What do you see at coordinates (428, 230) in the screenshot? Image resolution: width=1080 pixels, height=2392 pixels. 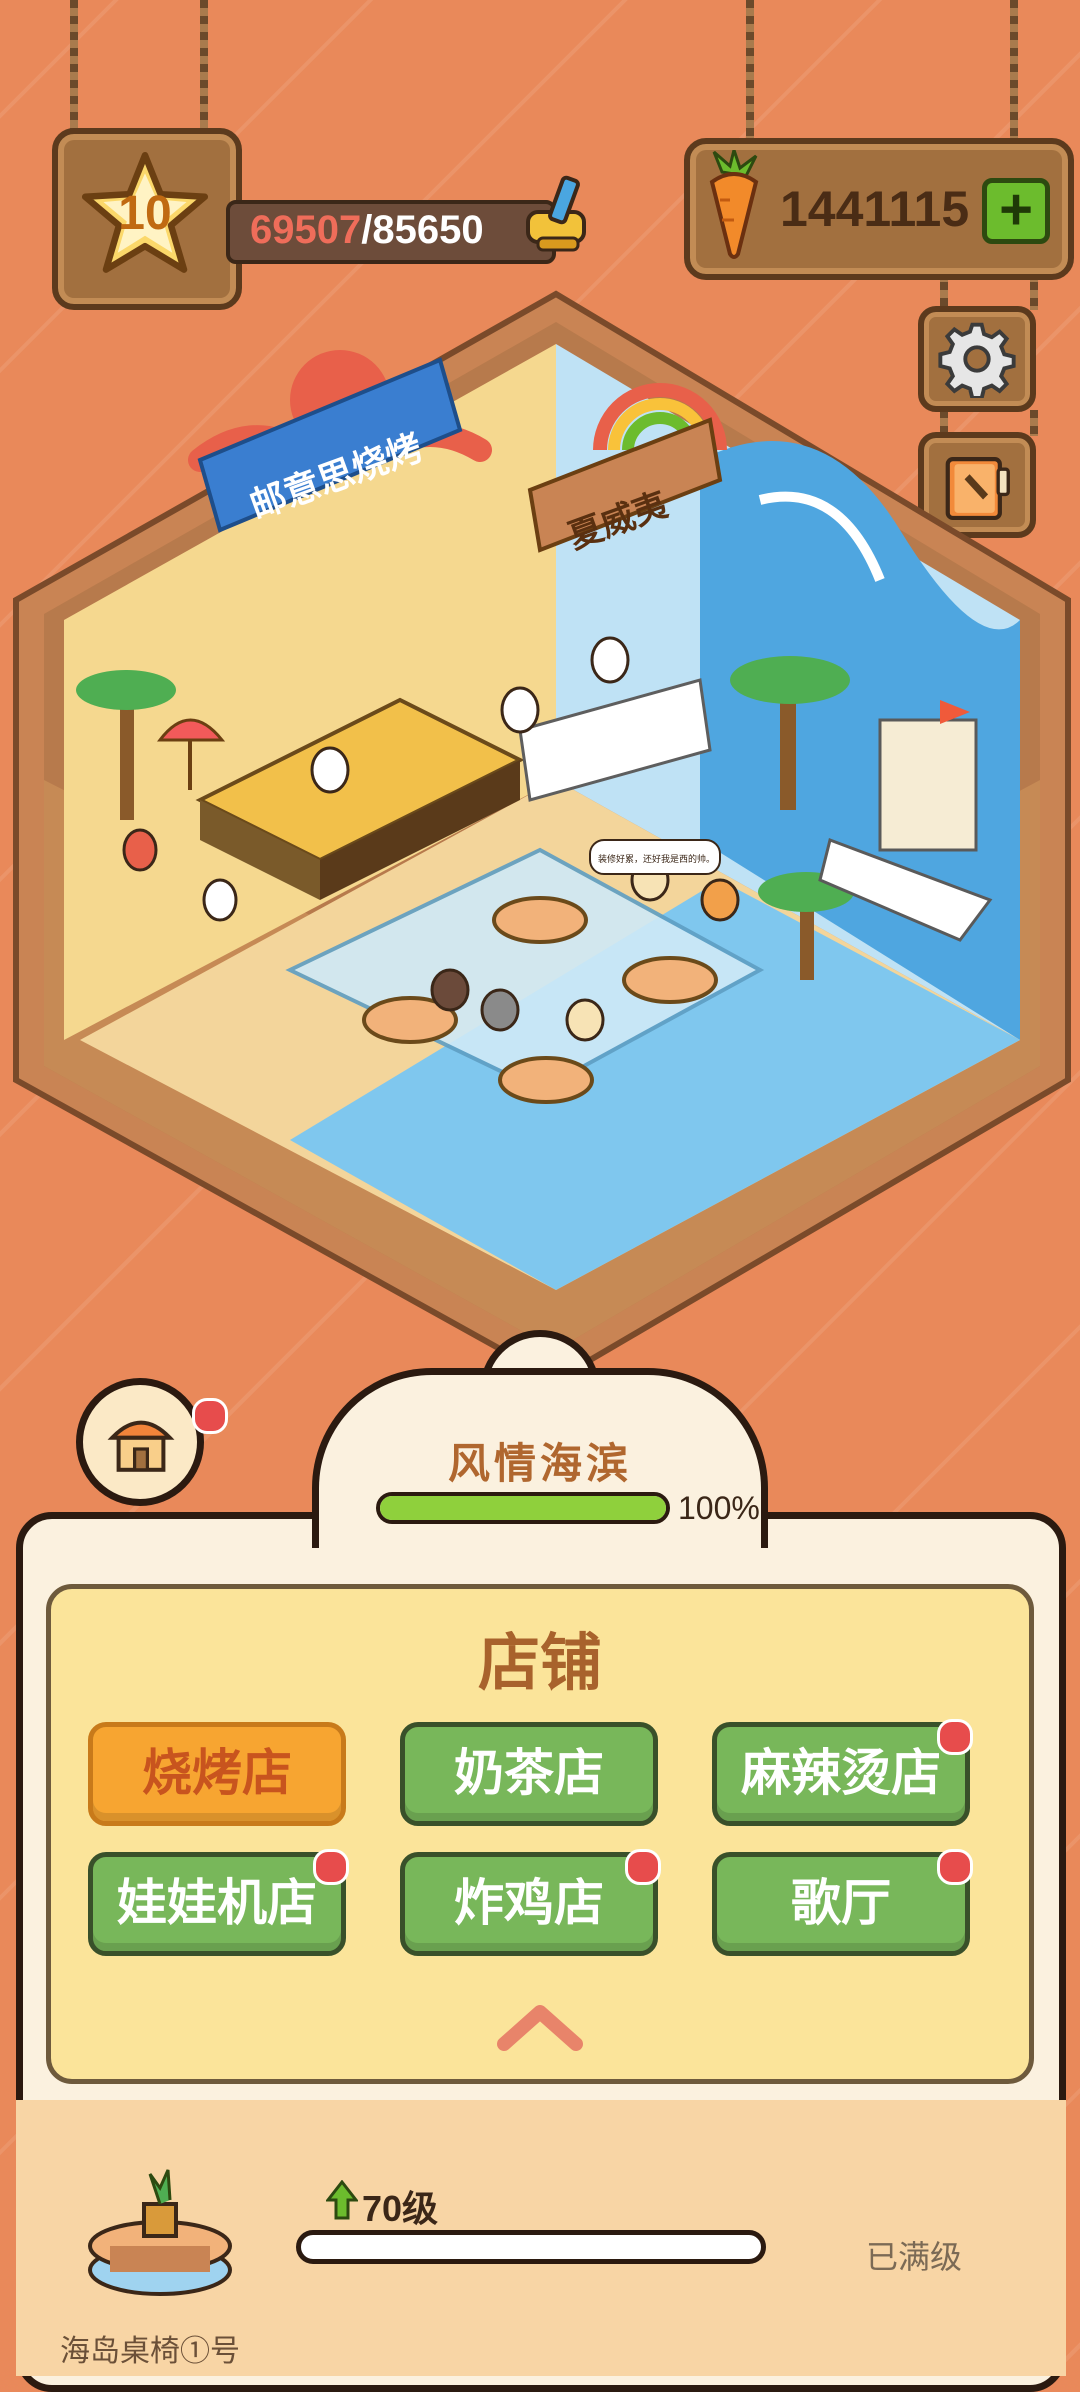 I see `xp-max: 85650` at bounding box center [428, 230].